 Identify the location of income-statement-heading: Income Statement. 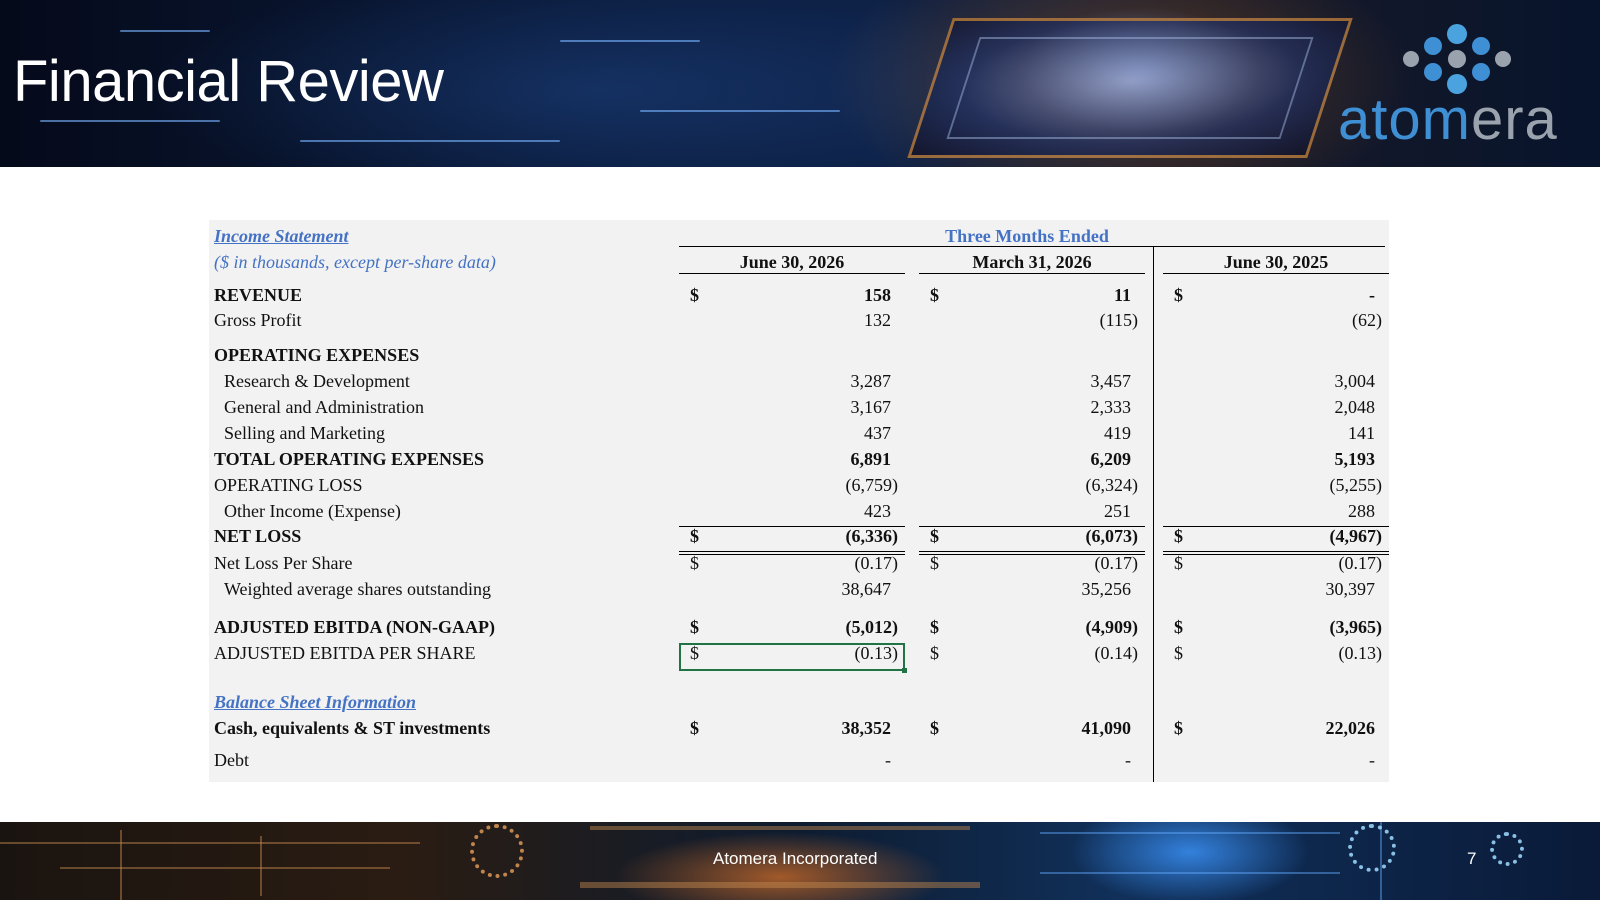
(281, 236).